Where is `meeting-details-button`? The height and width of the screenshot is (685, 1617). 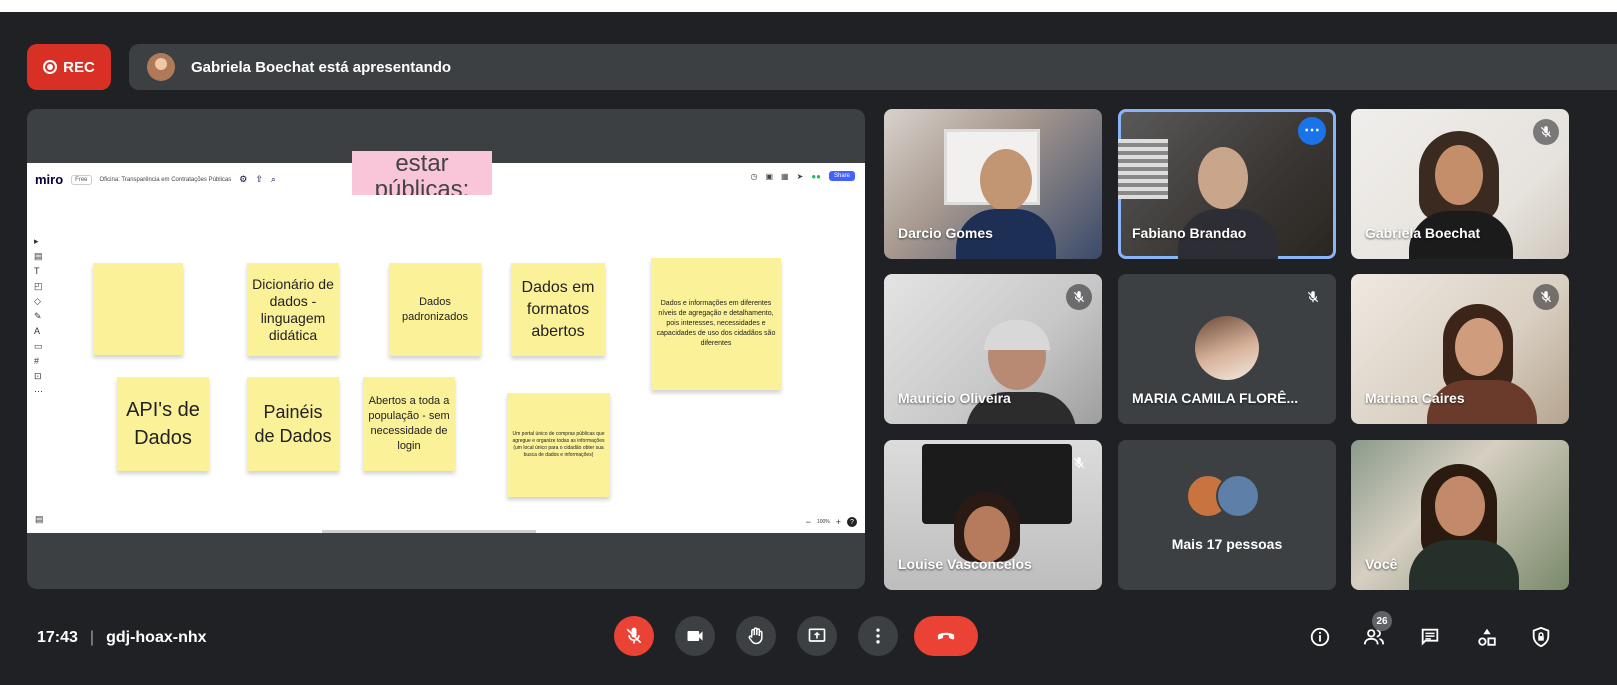
meeting-details-button is located at coordinates (1320, 637).